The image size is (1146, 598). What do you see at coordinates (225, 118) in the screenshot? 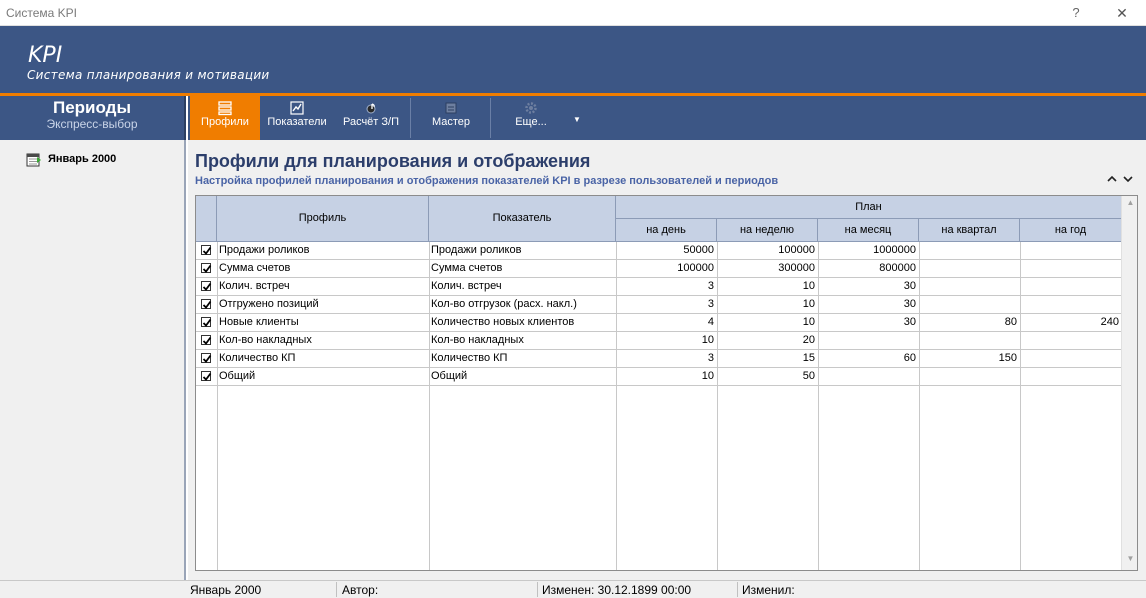
I see `toolbar-profiles-button: Профили` at bounding box center [225, 118].